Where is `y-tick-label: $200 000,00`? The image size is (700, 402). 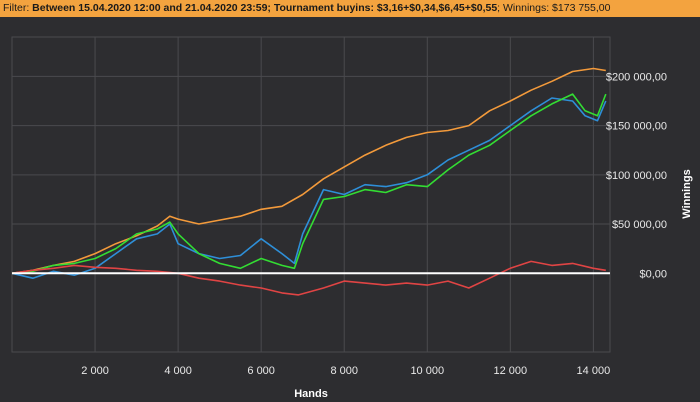
y-tick-label: $200 000,00 is located at coordinates (636, 77).